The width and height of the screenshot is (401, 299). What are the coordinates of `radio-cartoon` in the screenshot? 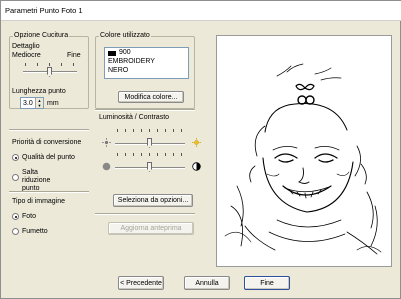 It's located at (15, 231).